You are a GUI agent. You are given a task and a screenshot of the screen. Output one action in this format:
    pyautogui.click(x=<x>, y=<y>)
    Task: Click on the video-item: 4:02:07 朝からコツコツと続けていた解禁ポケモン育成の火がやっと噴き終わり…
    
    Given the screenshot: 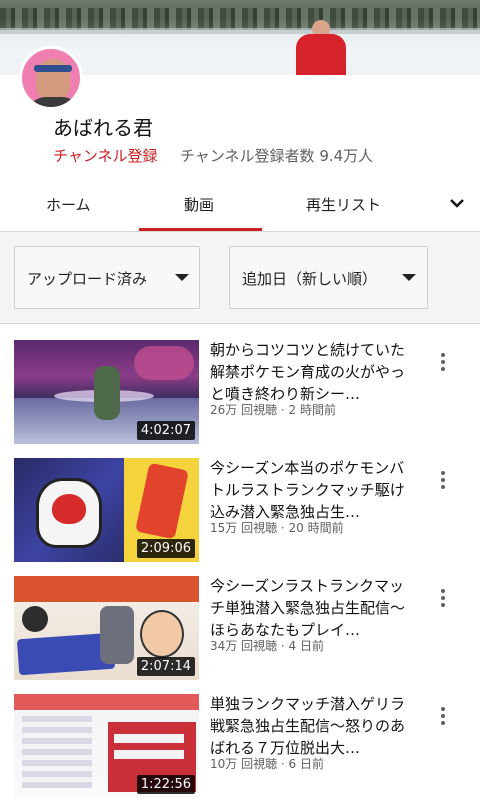 What is the action you would take?
    pyautogui.click(x=240, y=392)
    